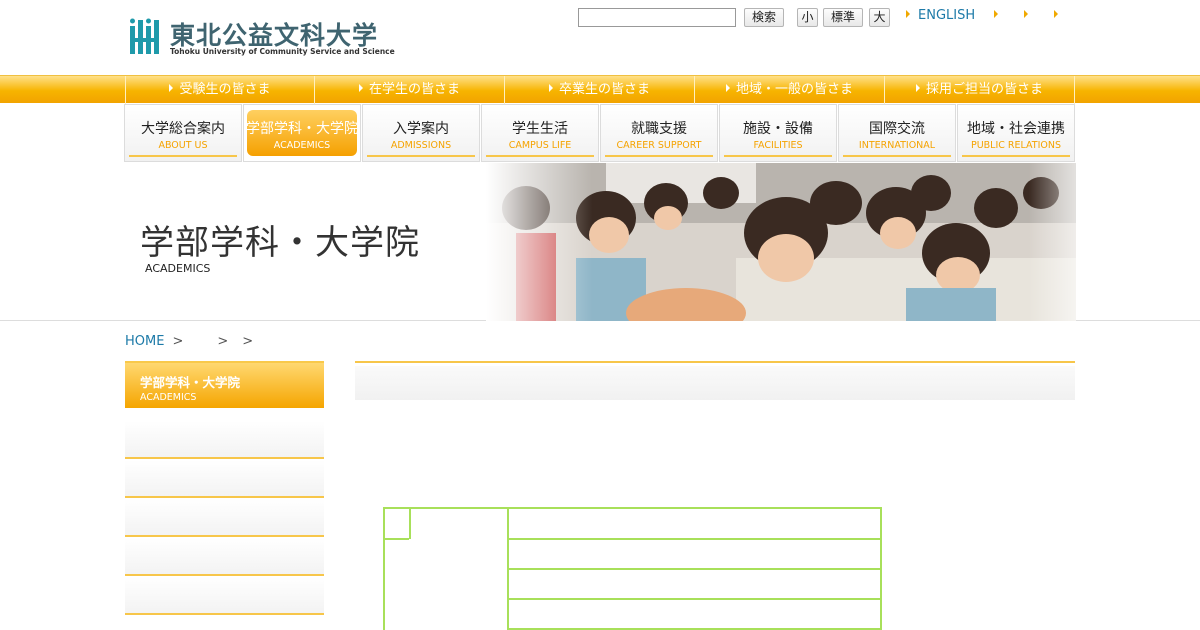 This screenshot has height=630, width=1200. I want to click on breadcrumb: HOME > > >, so click(192, 341).